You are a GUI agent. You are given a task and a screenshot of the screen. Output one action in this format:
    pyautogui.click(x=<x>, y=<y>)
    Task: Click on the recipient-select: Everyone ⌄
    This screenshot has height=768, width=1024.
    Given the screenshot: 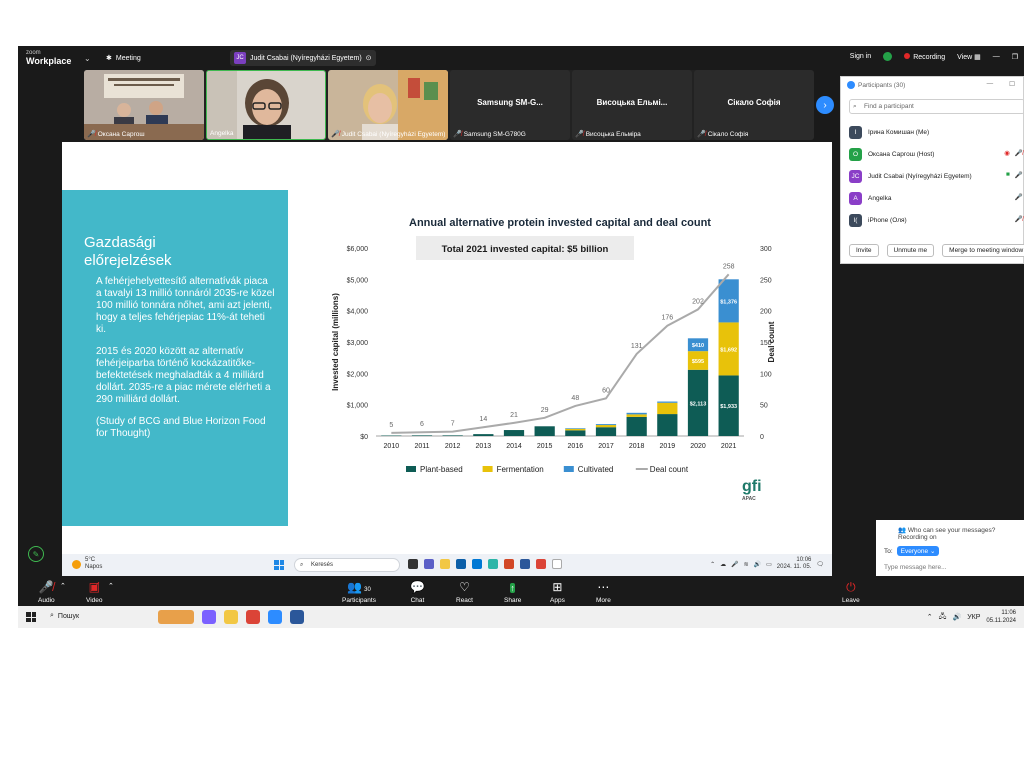 What is the action you would take?
    pyautogui.click(x=918, y=551)
    